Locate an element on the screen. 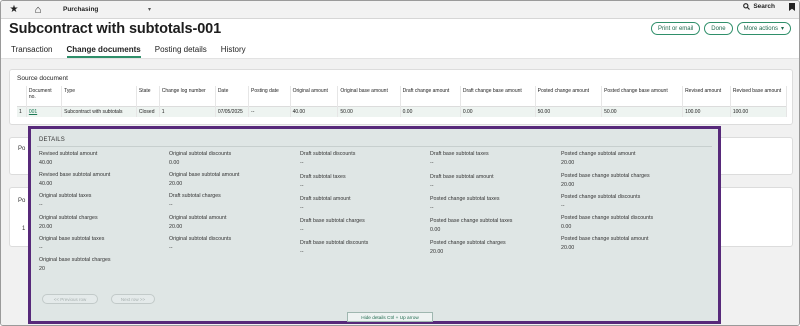 The height and width of the screenshot is (326, 800). column-header: Draft change base amount is located at coordinates (498, 96).